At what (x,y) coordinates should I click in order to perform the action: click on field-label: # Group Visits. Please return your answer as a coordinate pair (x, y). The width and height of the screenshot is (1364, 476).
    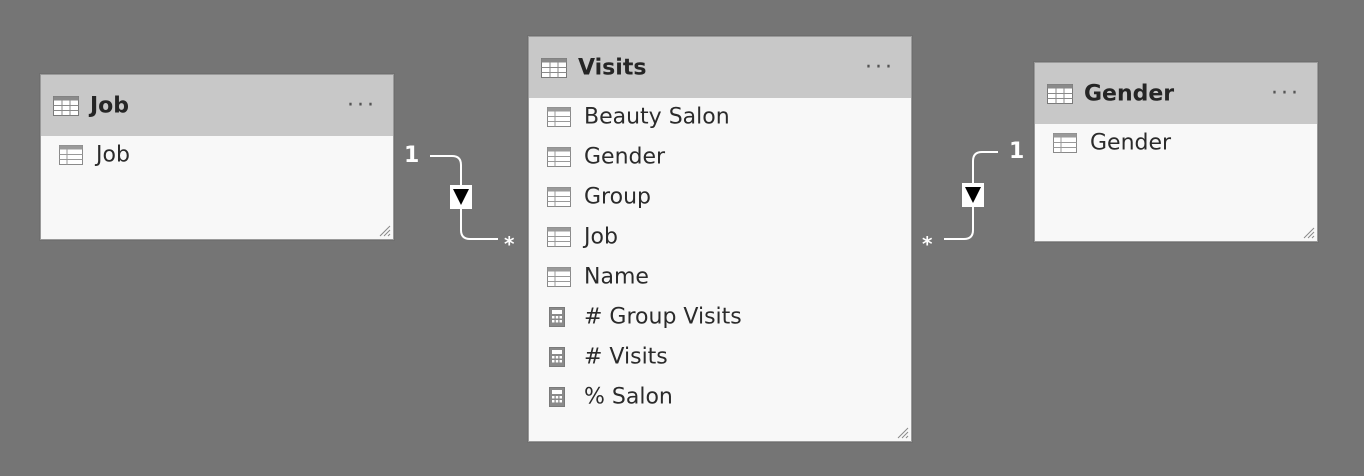
    Looking at the image, I should click on (663, 317).